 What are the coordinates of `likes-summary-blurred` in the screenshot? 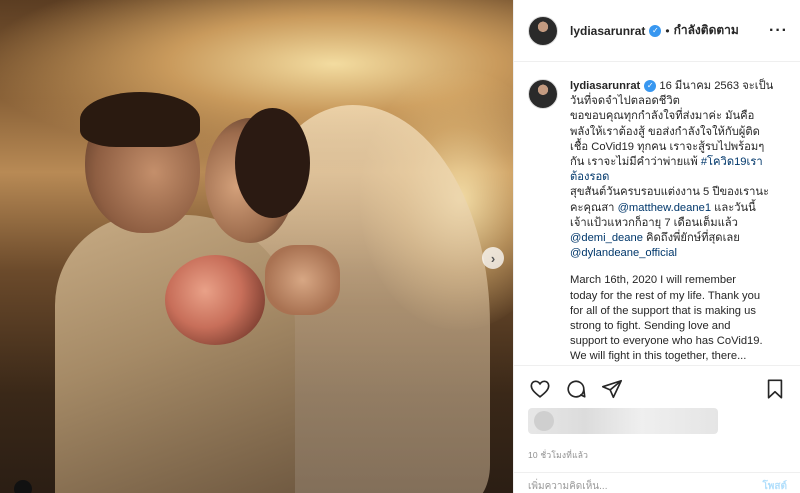 It's located at (623, 421).